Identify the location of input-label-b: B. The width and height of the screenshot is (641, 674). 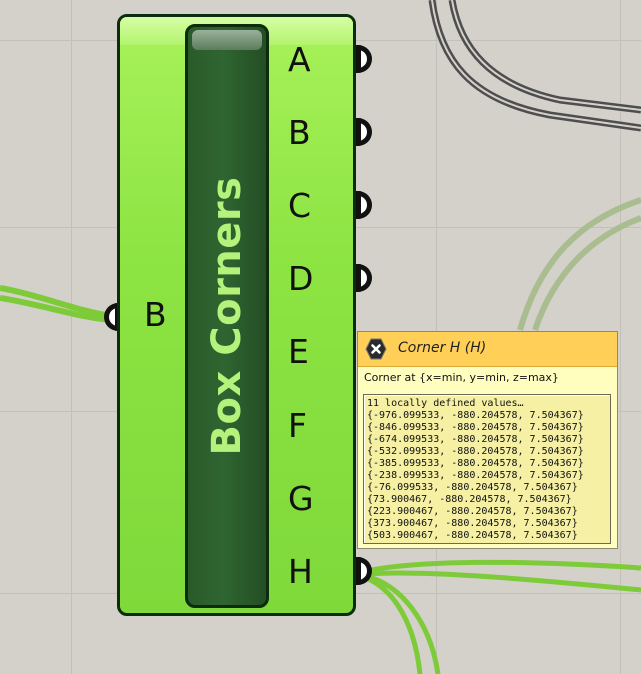
(155, 314).